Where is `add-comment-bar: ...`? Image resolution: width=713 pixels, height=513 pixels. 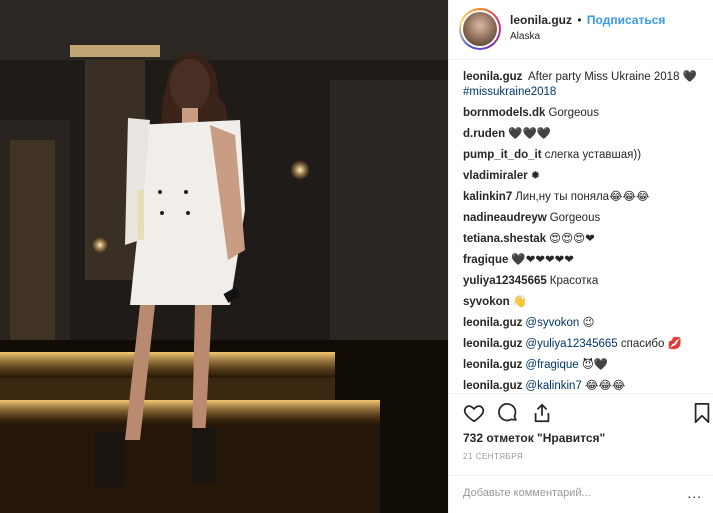 add-comment-bar: ... is located at coordinates (581, 494).